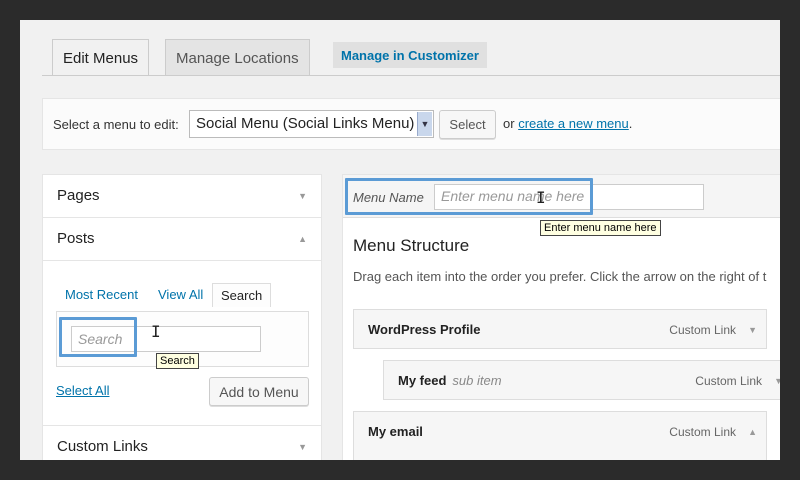 This screenshot has width=800, height=480. What do you see at coordinates (411, 245) in the screenshot?
I see `menu-structure-title: Menu Structure` at bounding box center [411, 245].